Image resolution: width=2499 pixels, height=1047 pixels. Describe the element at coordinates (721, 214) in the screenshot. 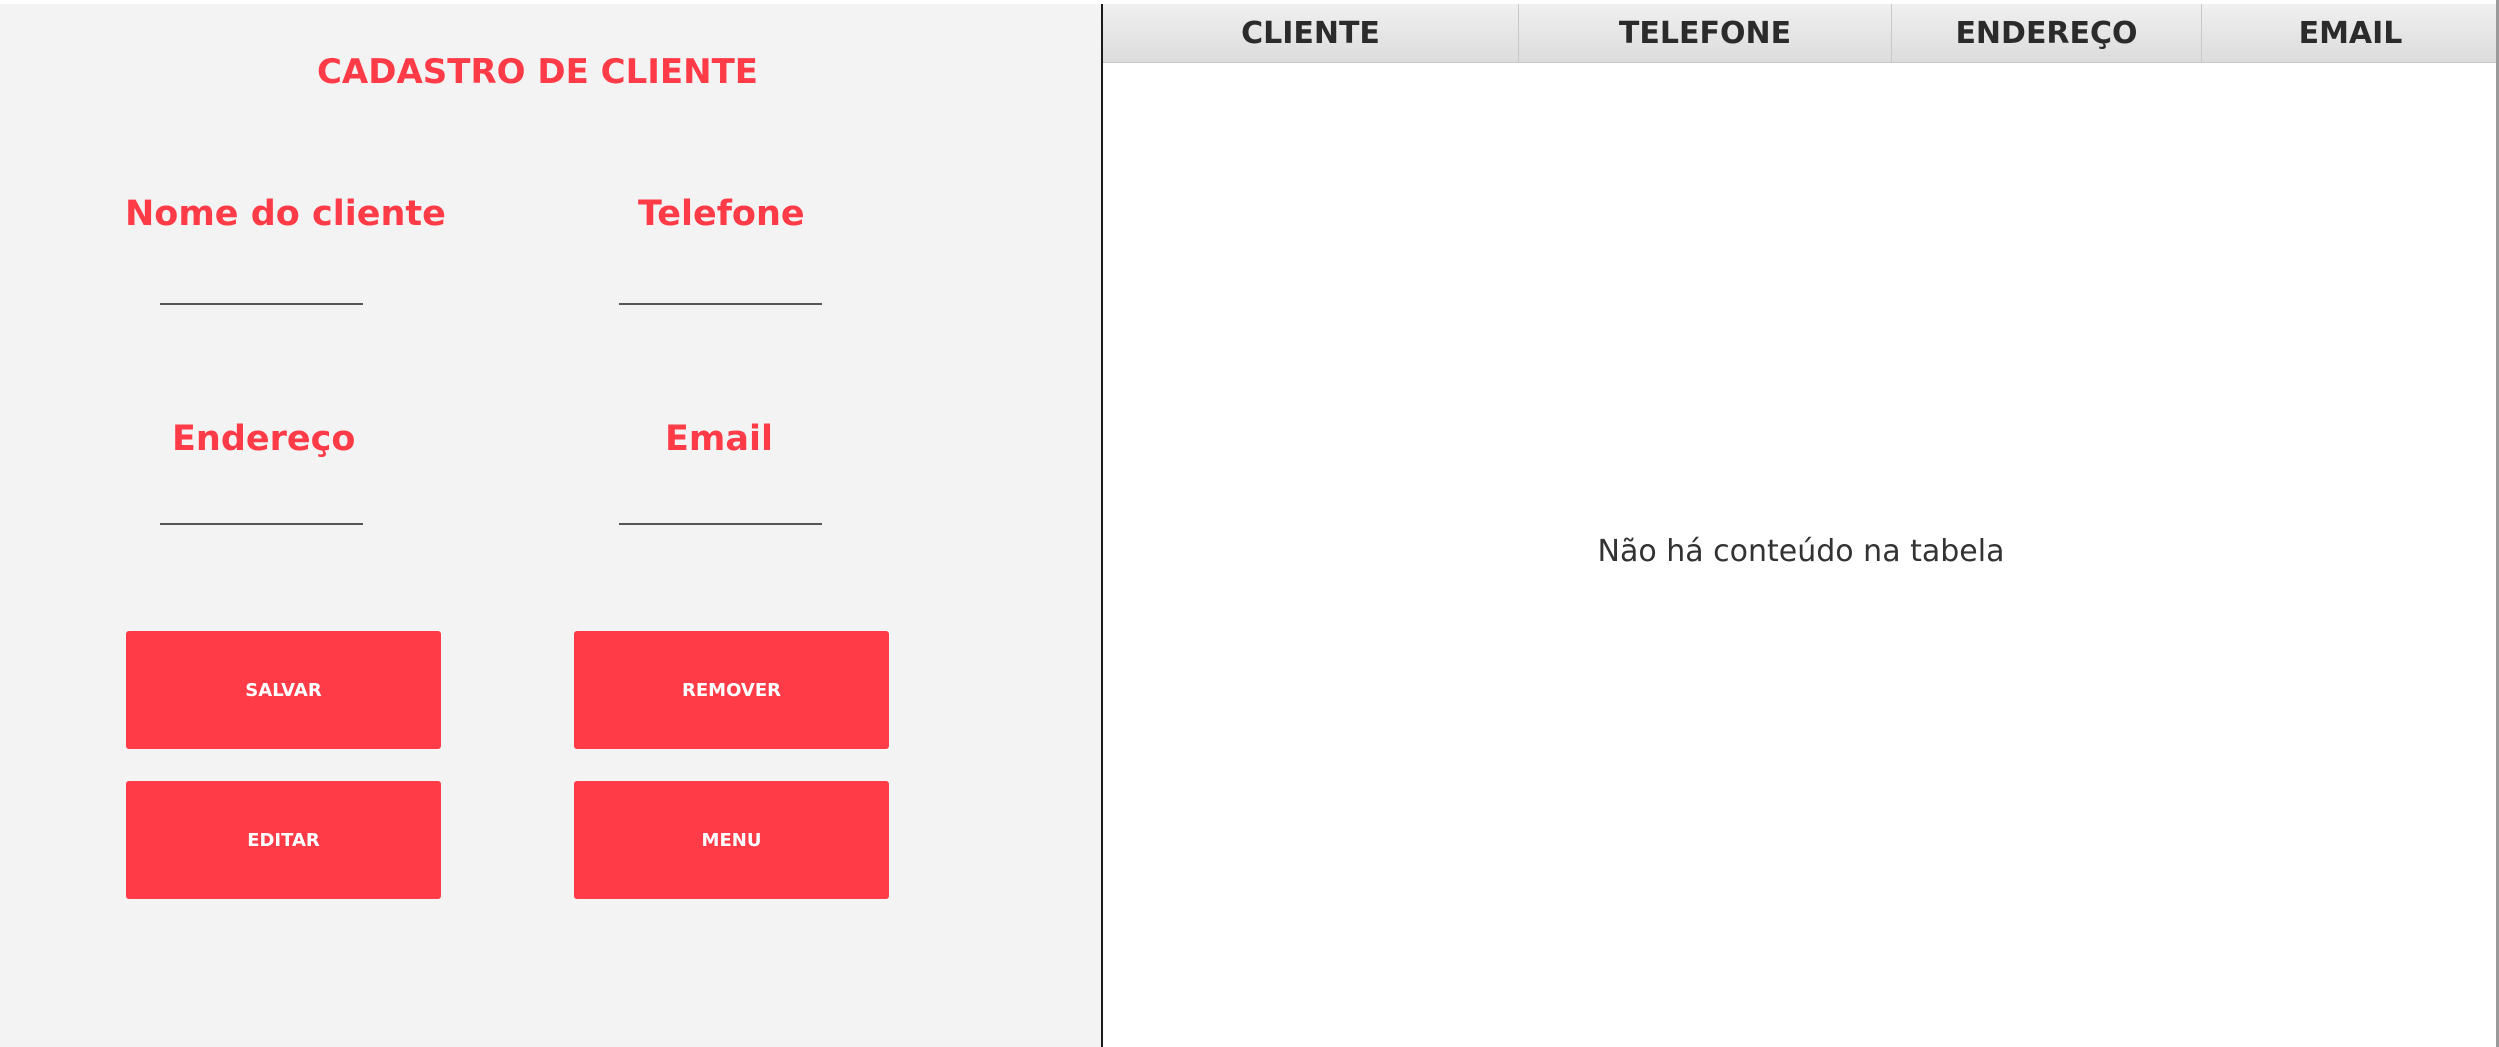

I see `telefone-label: Telefone` at that location.